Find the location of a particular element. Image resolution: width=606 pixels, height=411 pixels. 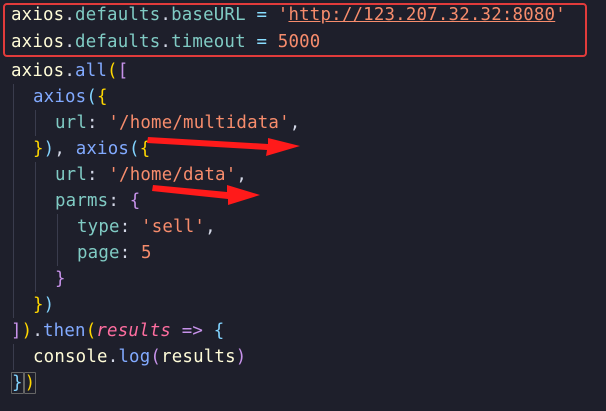

code-line-10: page: 5 is located at coordinates (114, 253).